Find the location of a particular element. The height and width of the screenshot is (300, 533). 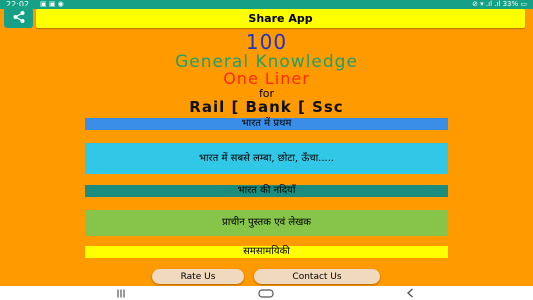

menu-button-label: भारत की नदियाँ is located at coordinates (266, 190).